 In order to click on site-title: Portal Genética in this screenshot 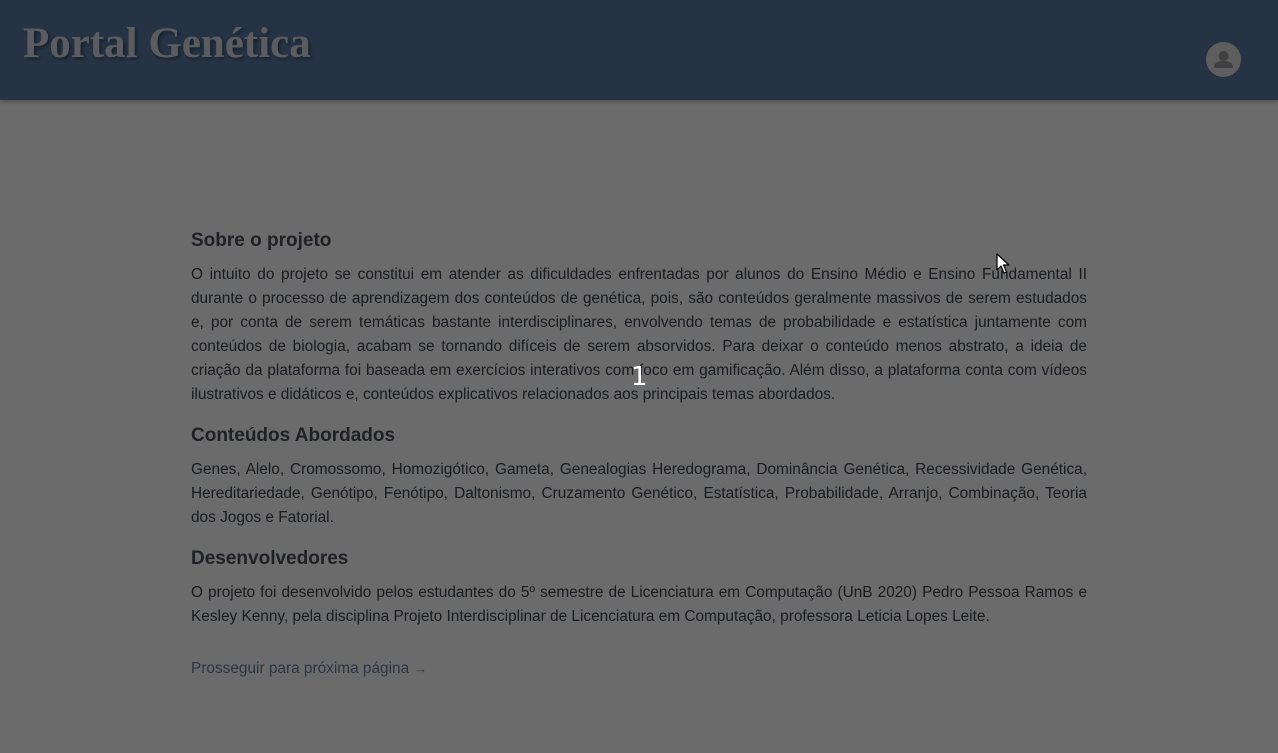, I will do `click(167, 43)`.